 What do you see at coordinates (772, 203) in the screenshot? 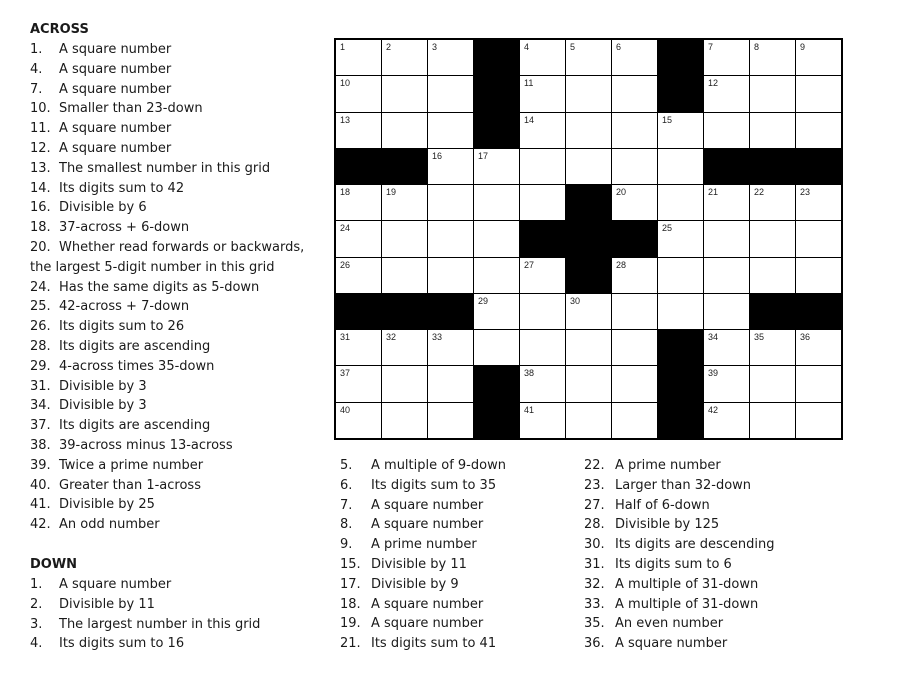
I see `grid-cell: 22` at bounding box center [772, 203].